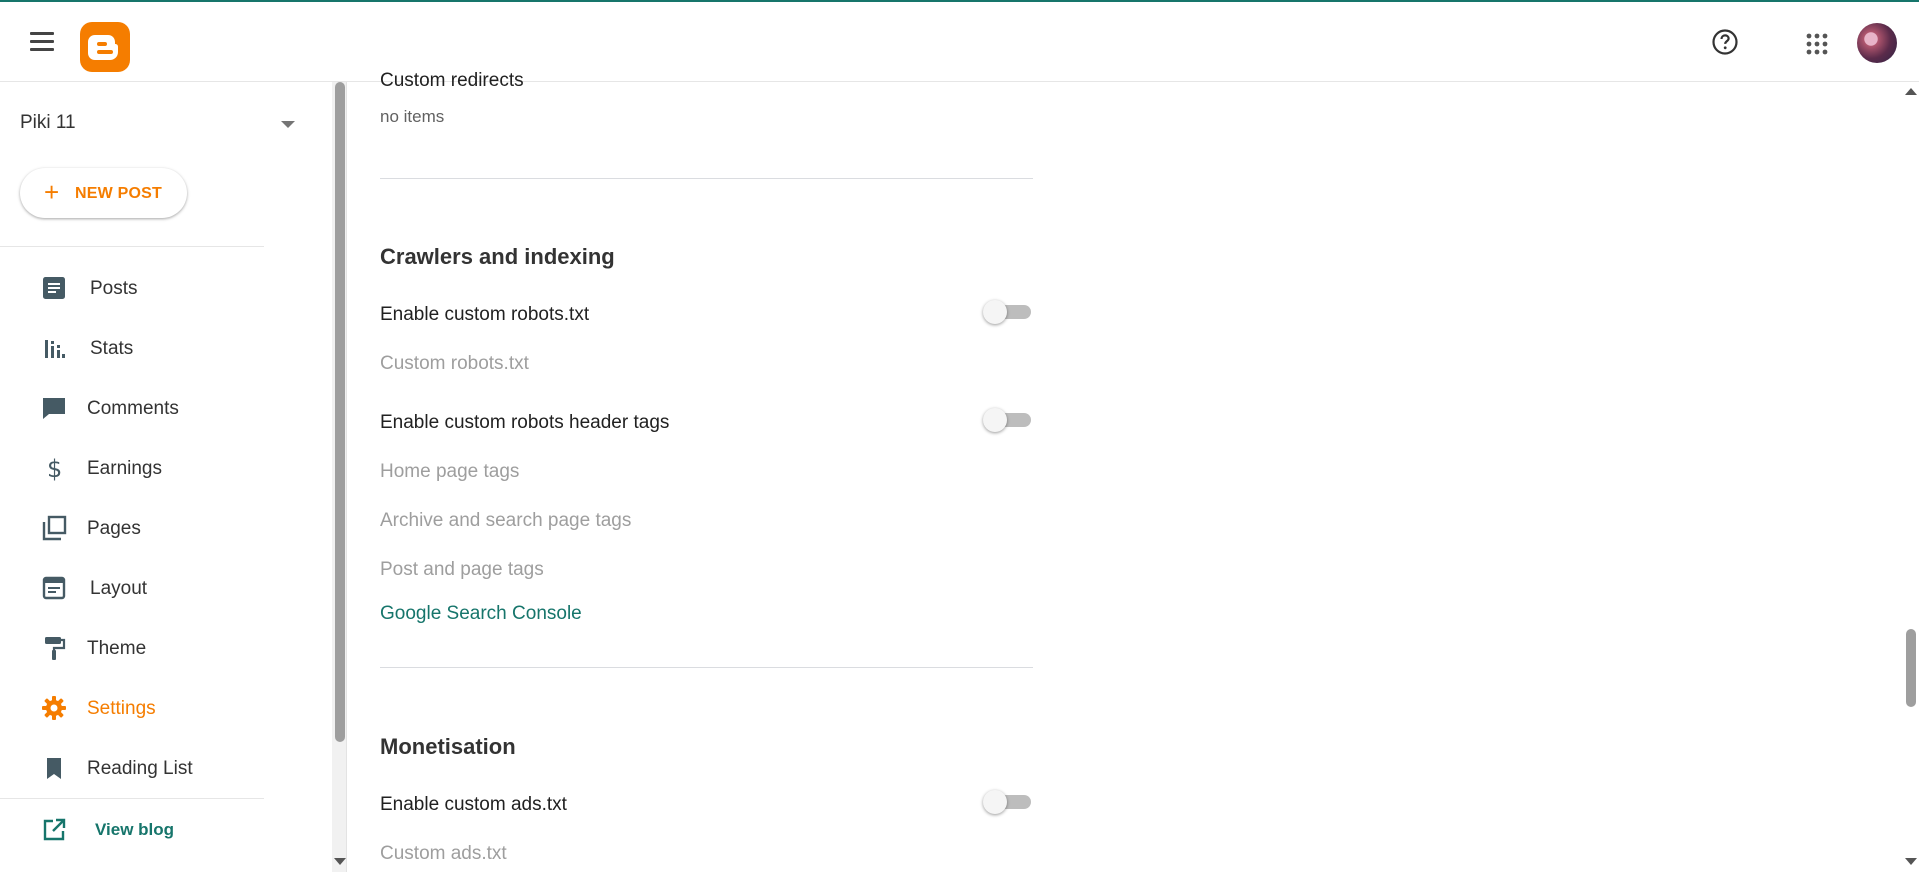 The image size is (1919, 872). Describe the element at coordinates (1911, 668) in the screenshot. I see `main-scrollbar-thumb` at that location.